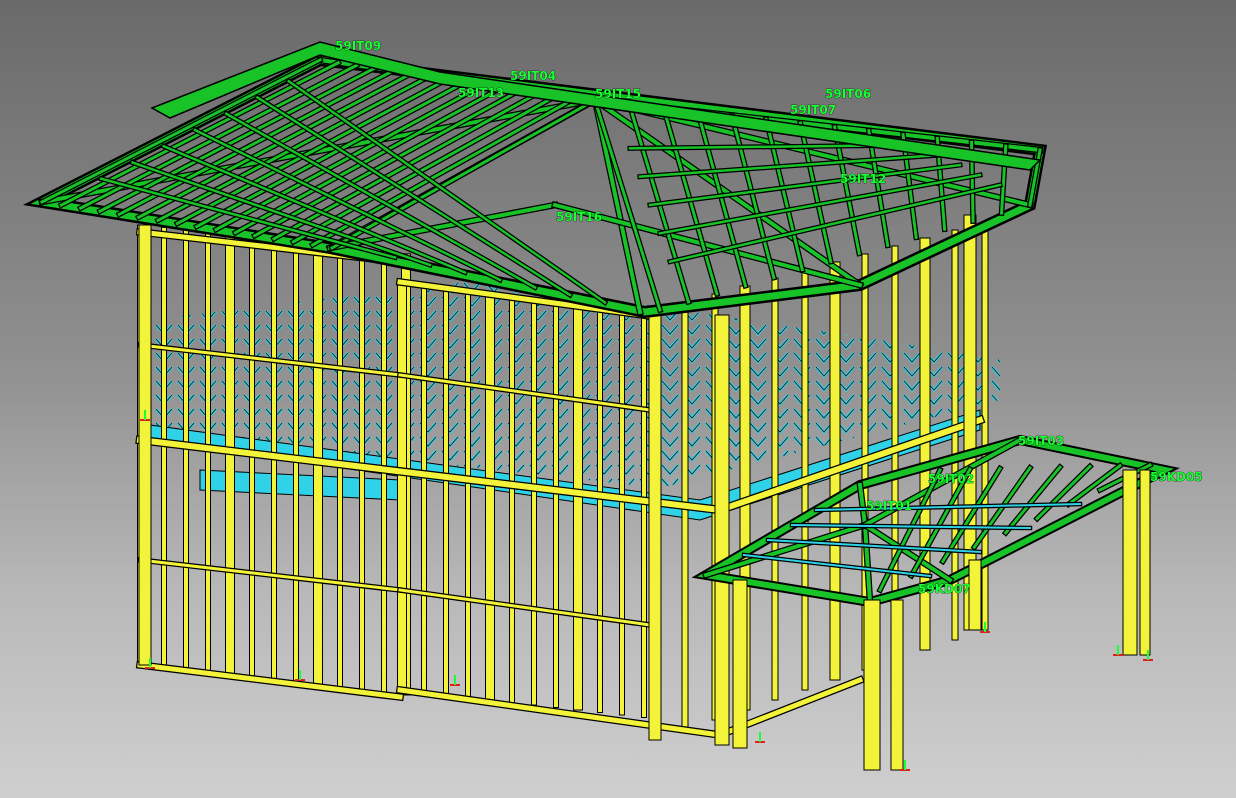  Describe the element at coordinates (1041, 441) in the screenshot. I see `label-porch-truss-c: 59IT03` at that location.